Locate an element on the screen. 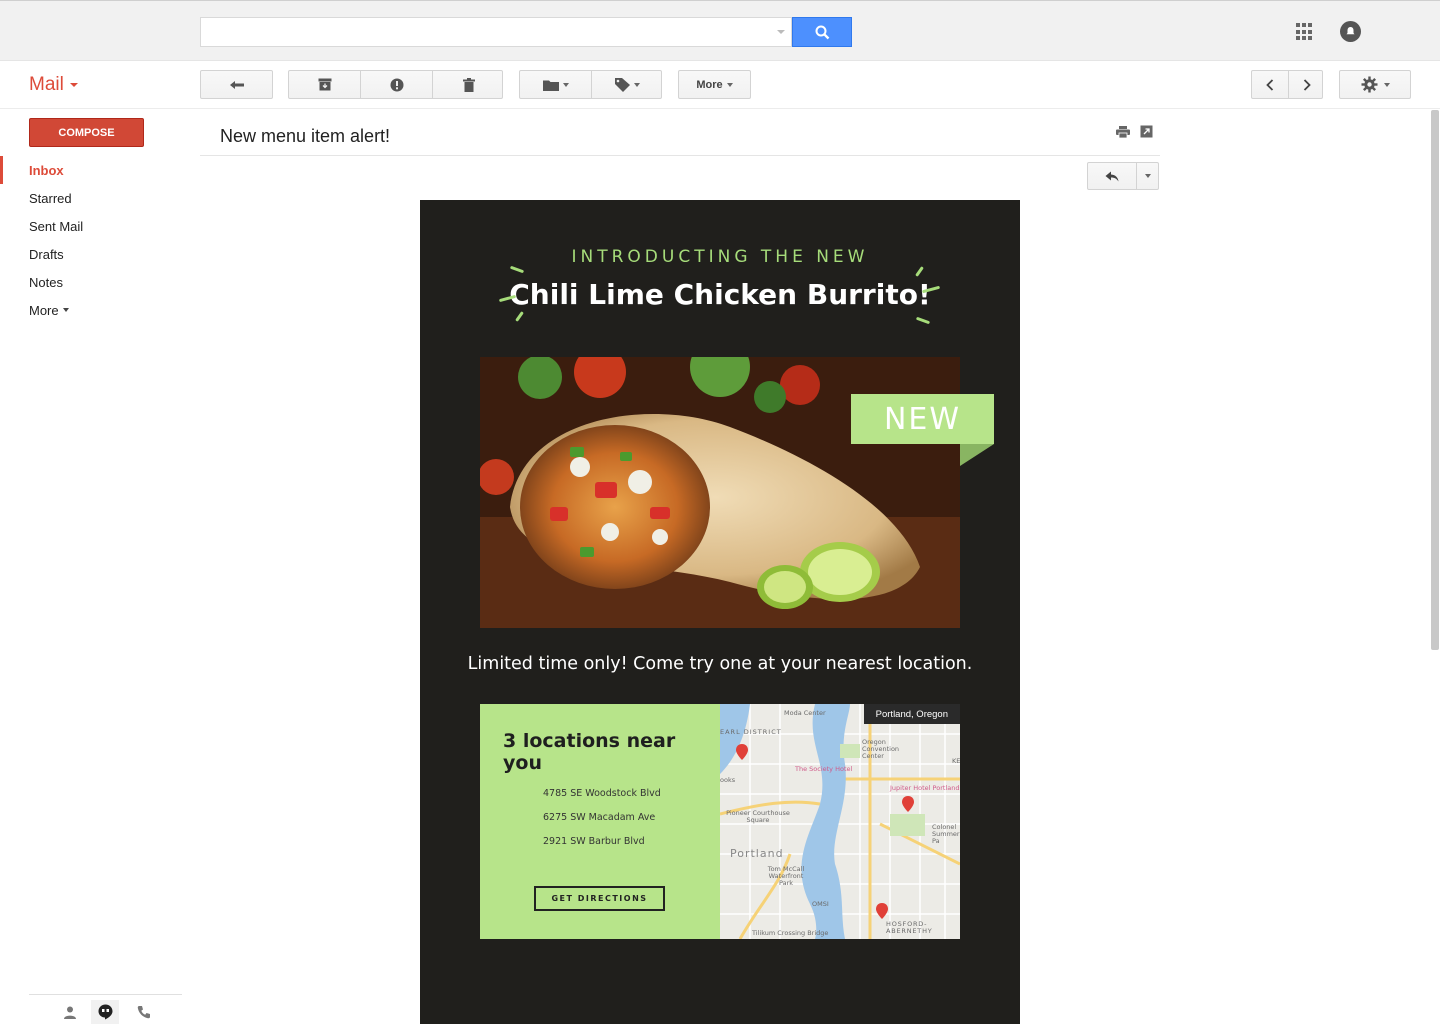 The image size is (1440, 1024). spam-alert-icon is located at coordinates (396, 84).